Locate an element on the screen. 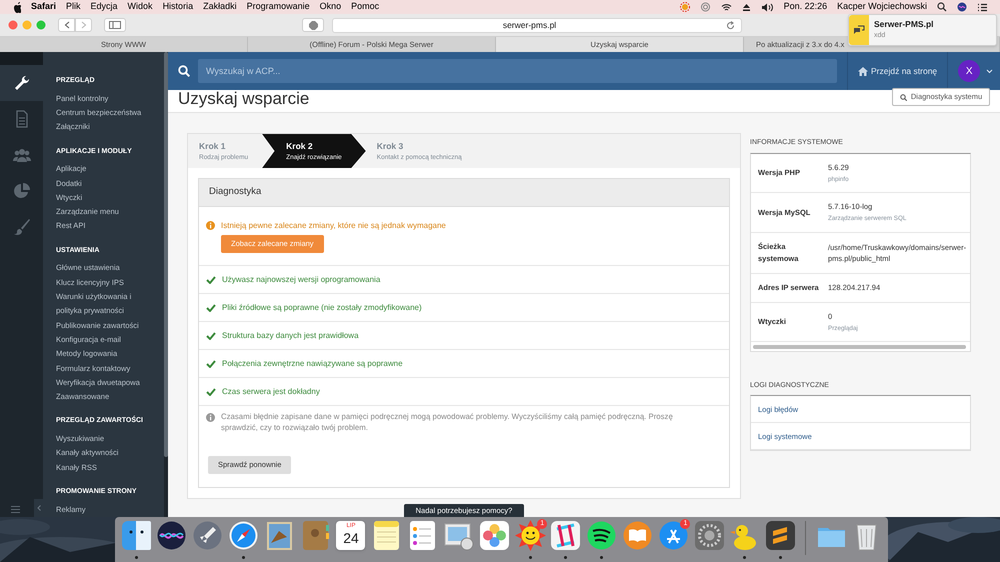 Image resolution: width=1000 pixels, height=562 pixels. panel-title: Diagnostyka is located at coordinates (235, 192).